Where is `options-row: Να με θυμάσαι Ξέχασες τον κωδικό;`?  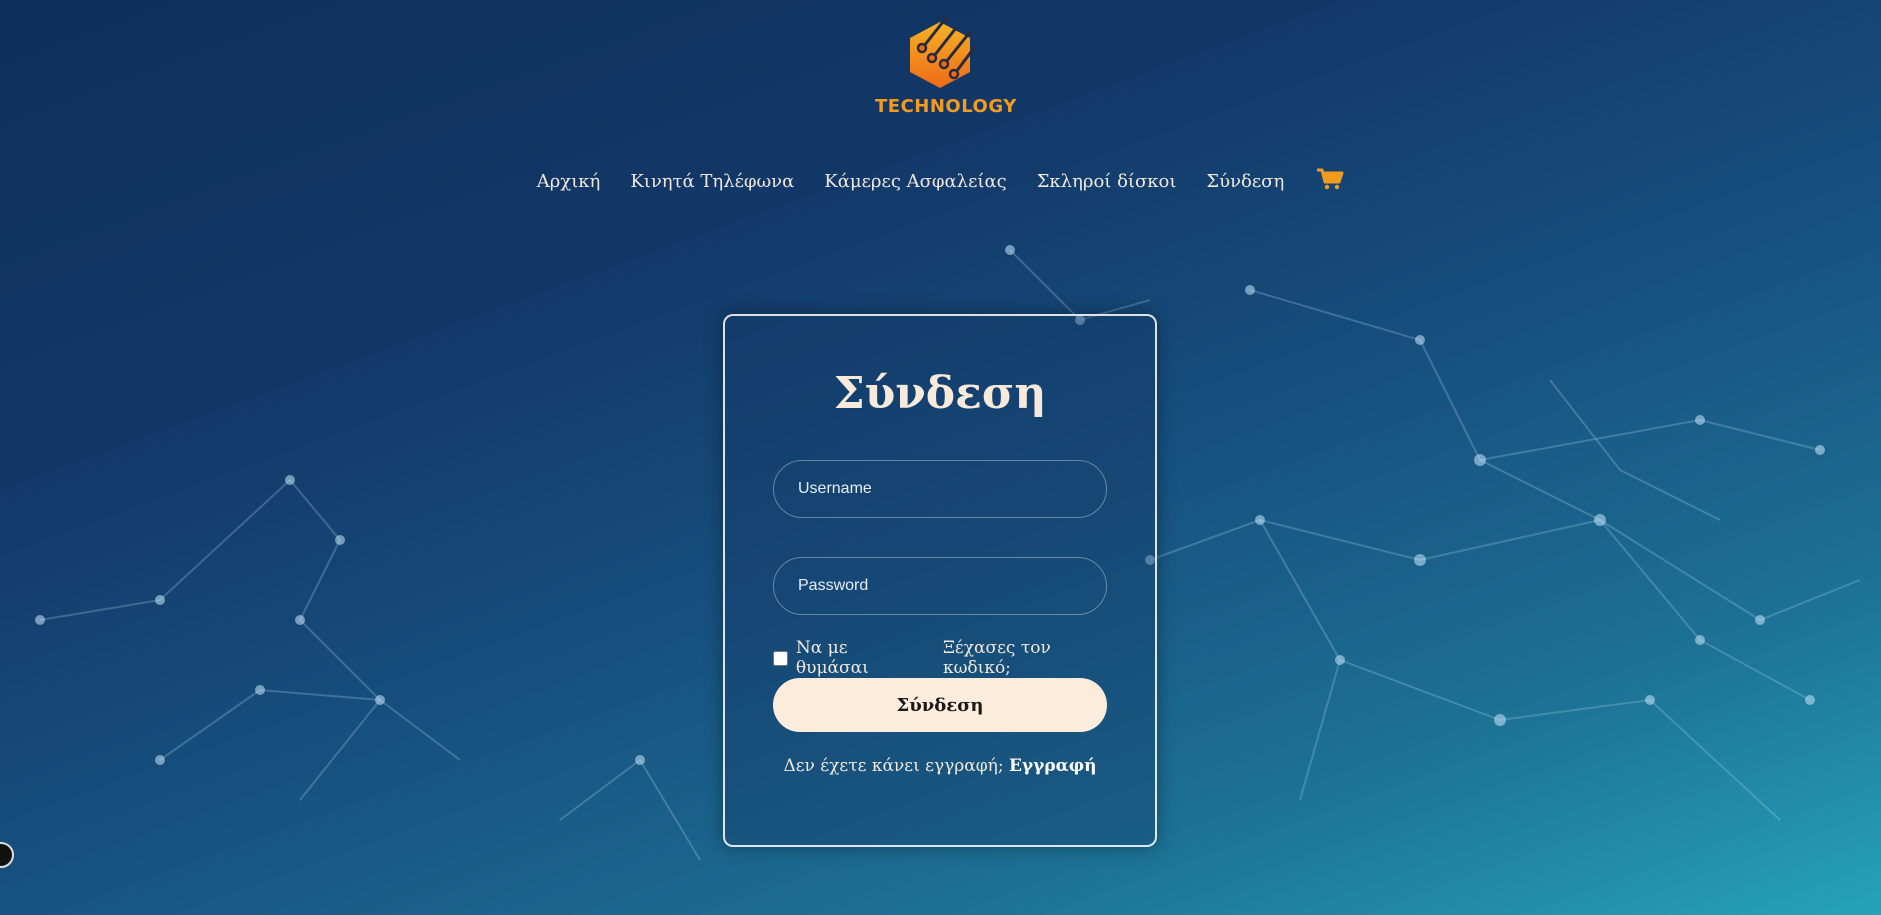 options-row: Να με θυμάσαι Ξέχασες τον κωδικό; is located at coordinates (948, 658).